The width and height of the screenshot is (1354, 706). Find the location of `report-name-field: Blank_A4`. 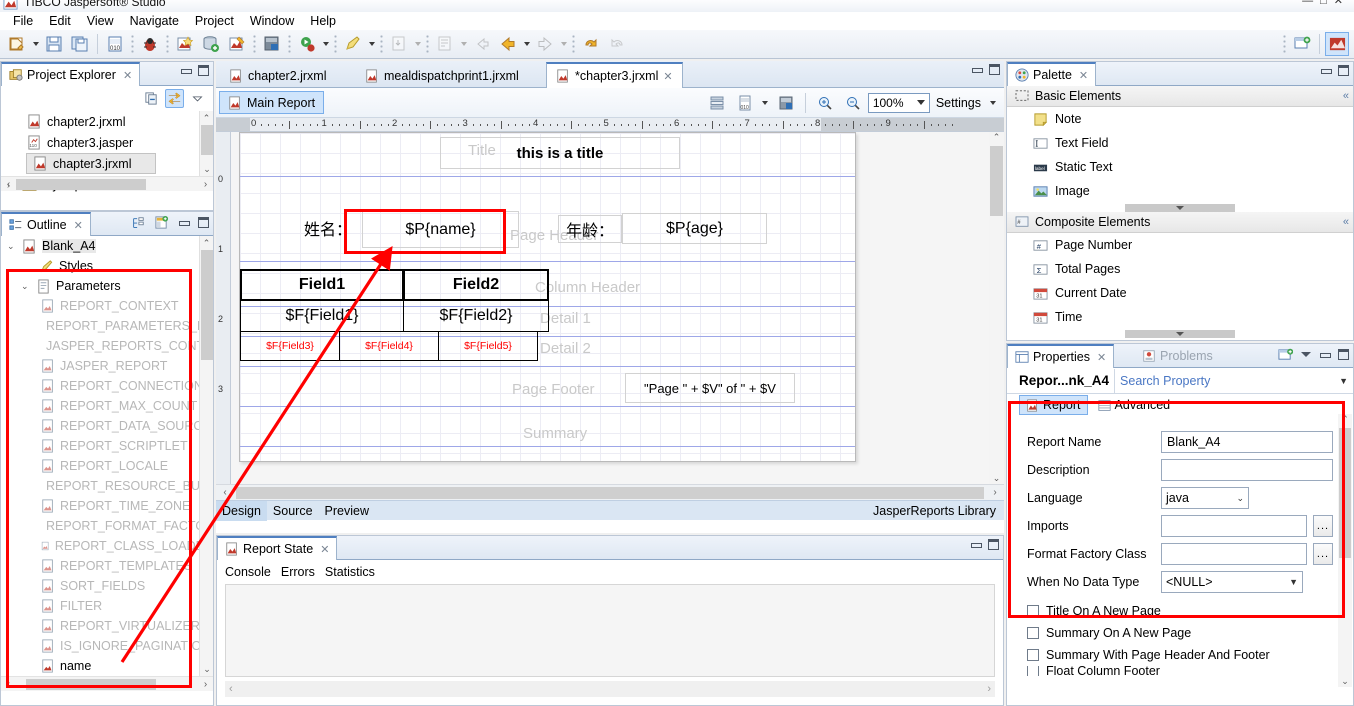

report-name-field: Blank_A4 is located at coordinates (1247, 442).